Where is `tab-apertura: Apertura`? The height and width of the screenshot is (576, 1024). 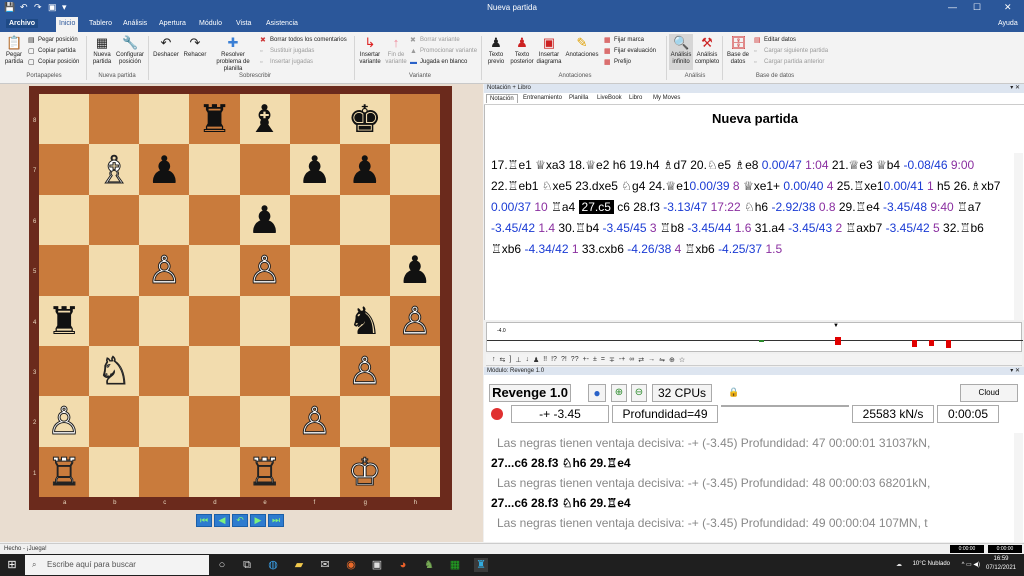 tab-apertura: Apertura is located at coordinates (172, 23).